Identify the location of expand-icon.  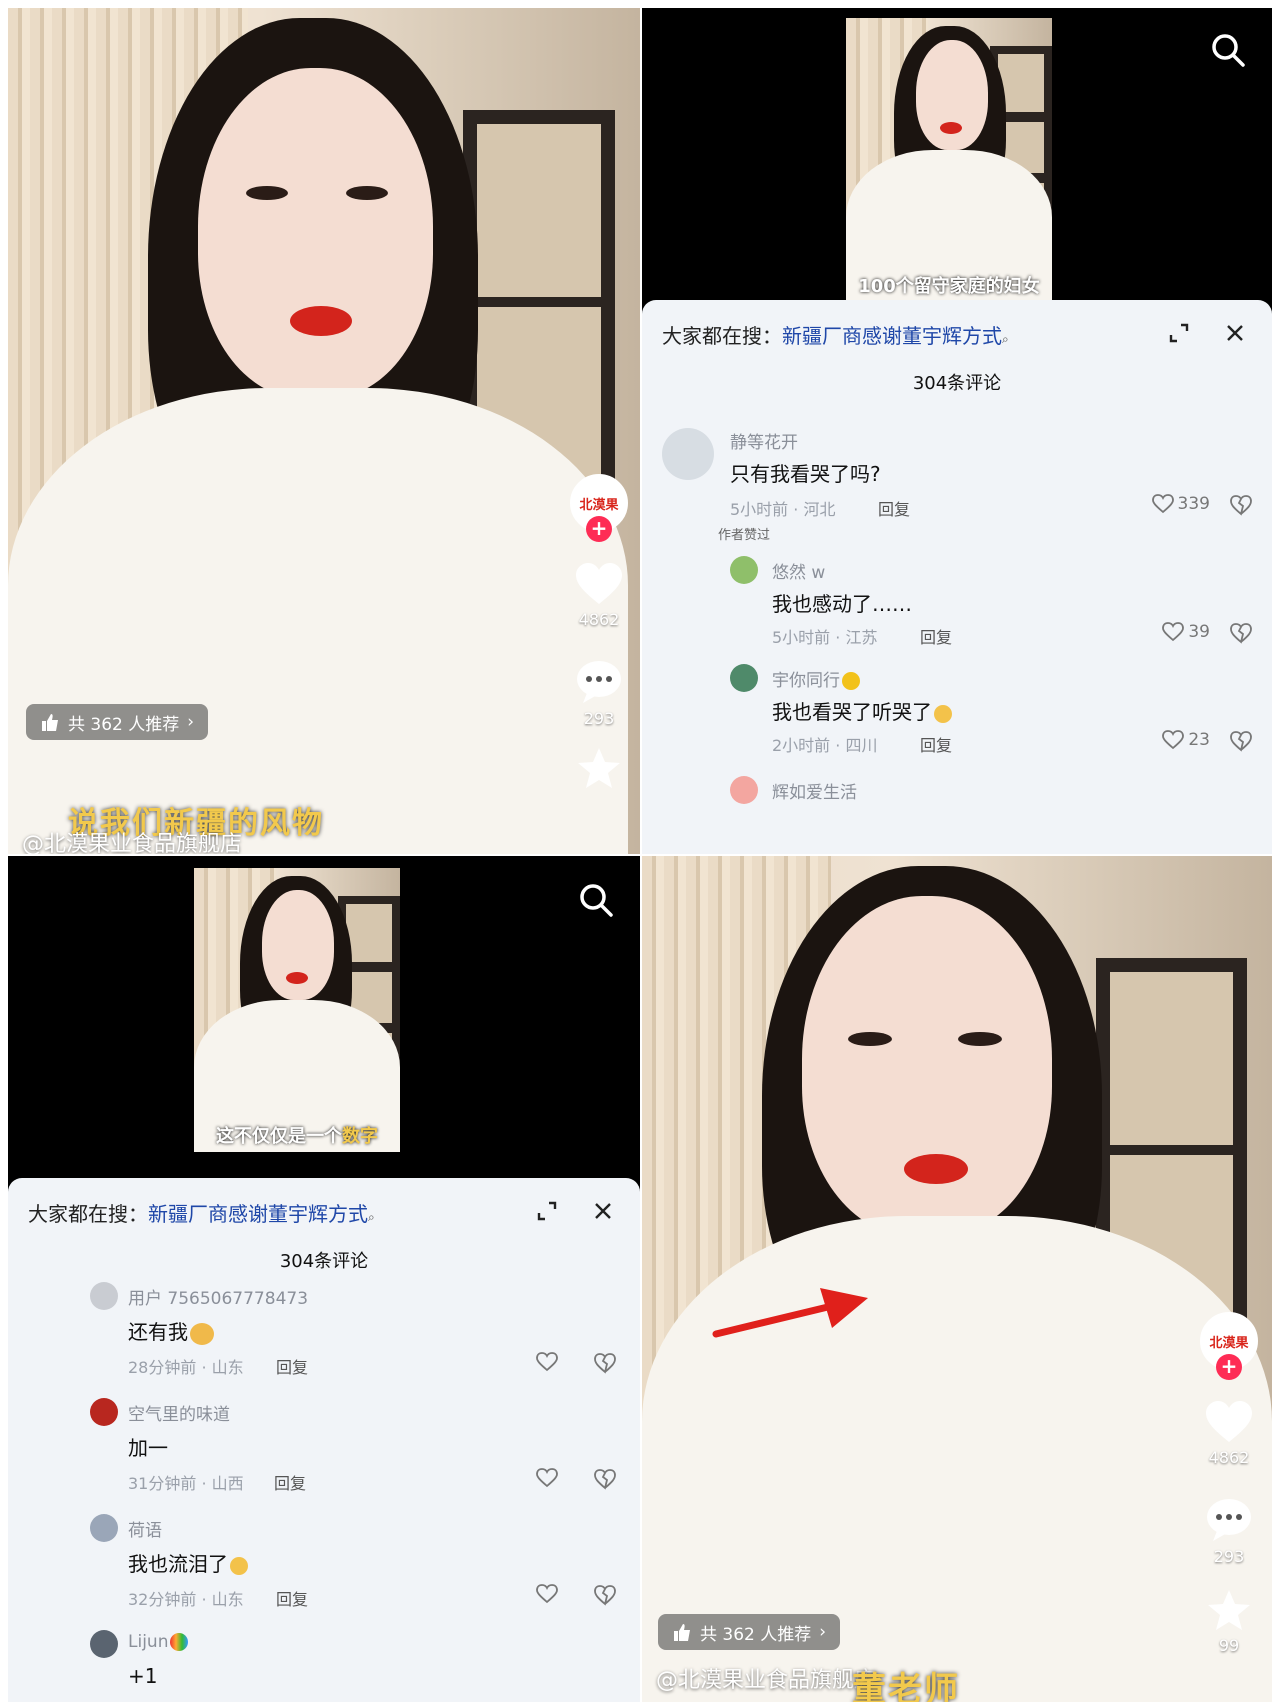
(1179, 333).